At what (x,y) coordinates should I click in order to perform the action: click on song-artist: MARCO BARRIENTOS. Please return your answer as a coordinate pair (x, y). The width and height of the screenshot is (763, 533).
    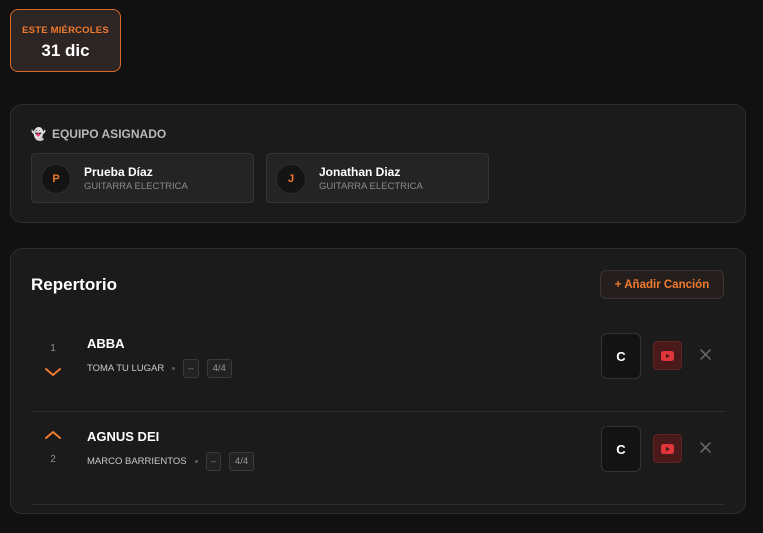
    Looking at the image, I should click on (137, 461).